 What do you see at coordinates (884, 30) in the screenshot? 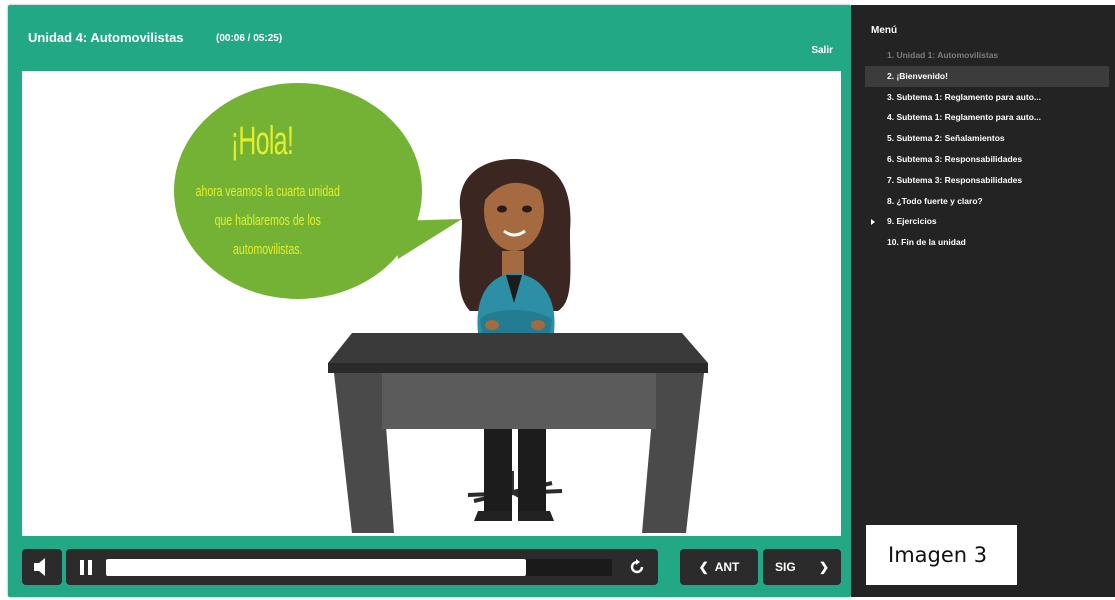
I see `menu-title: Menú` at bounding box center [884, 30].